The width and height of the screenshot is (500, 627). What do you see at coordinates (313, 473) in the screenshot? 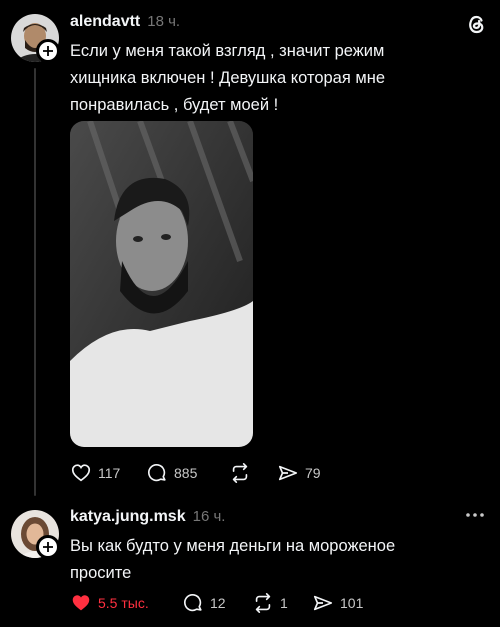
I see `share-count: 79` at bounding box center [313, 473].